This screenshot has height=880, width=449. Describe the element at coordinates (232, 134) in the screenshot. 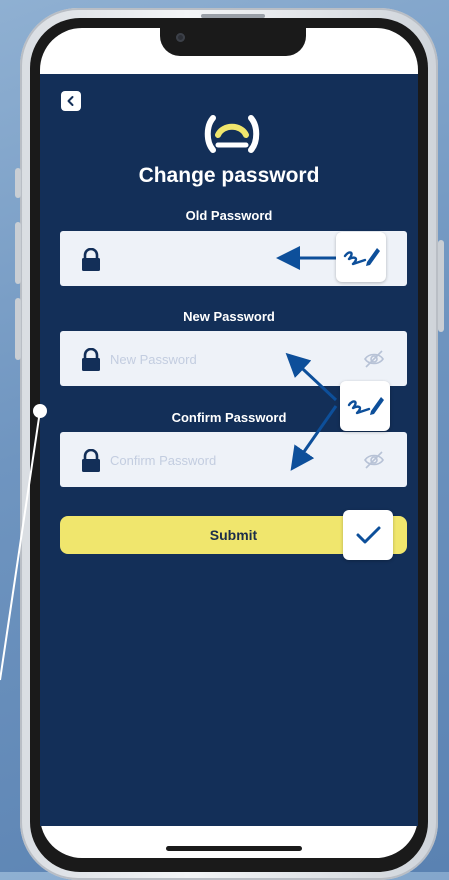

I see `brand-logo-icon` at that location.